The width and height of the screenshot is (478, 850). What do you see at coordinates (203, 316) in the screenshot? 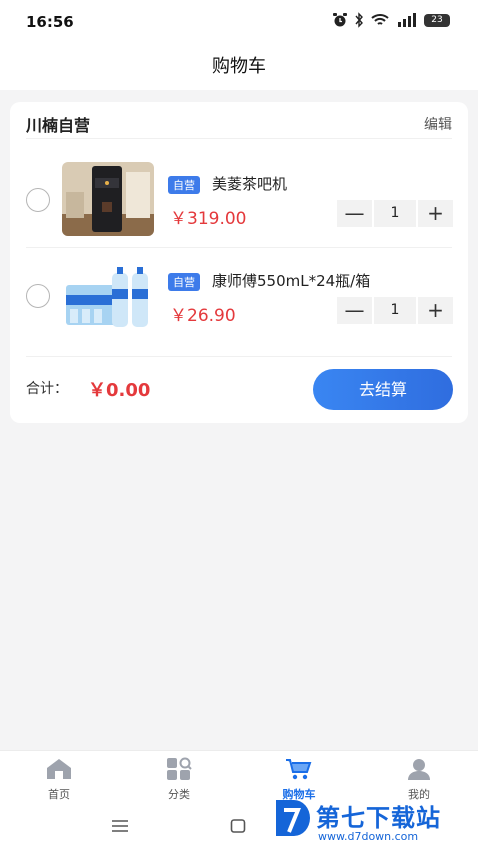
I see `product-price: ￥26.90` at bounding box center [203, 316].